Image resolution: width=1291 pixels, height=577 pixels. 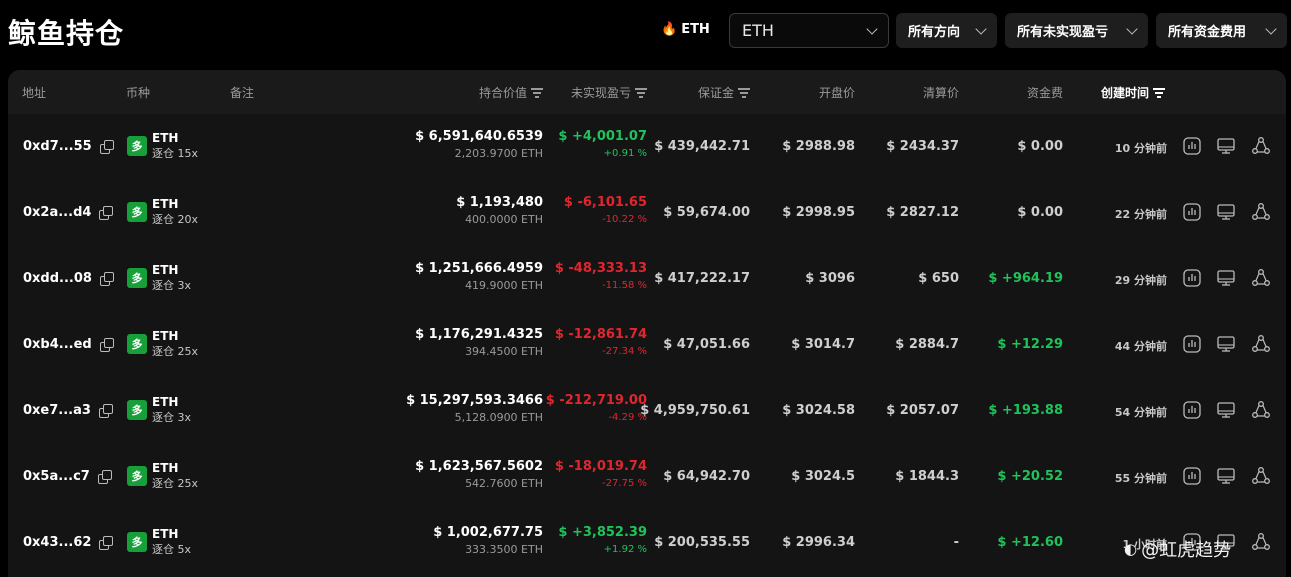 I want to click on col-unrealized-pnl-label: 未实现盈亏, so click(x=600, y=93).